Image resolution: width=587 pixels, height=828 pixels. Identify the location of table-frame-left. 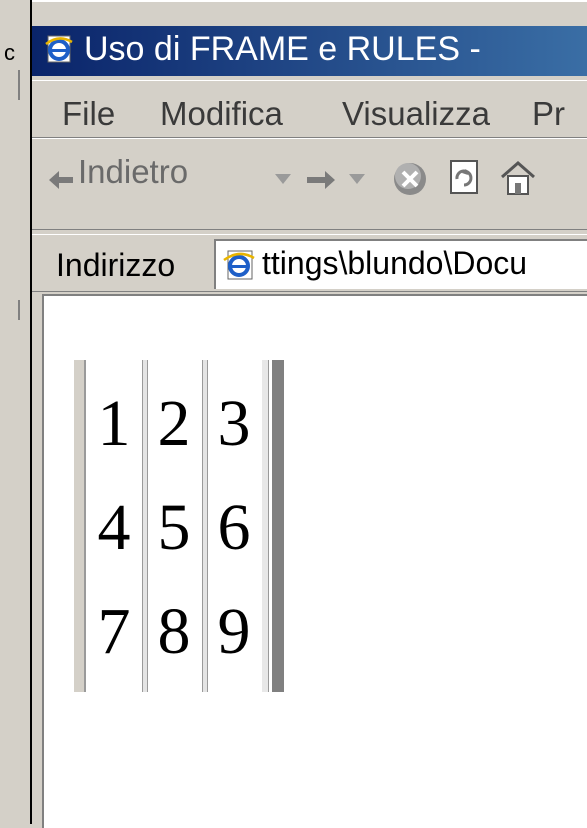
(80, 526).